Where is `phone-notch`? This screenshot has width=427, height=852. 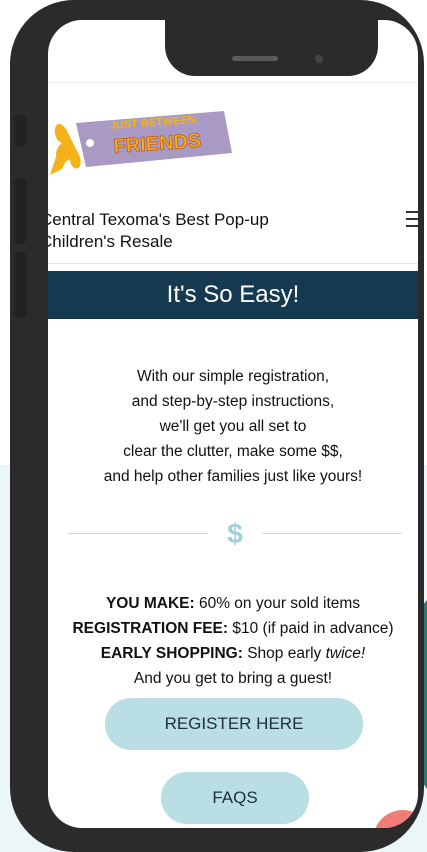 phone-notch is located at coordinates (271, 48).